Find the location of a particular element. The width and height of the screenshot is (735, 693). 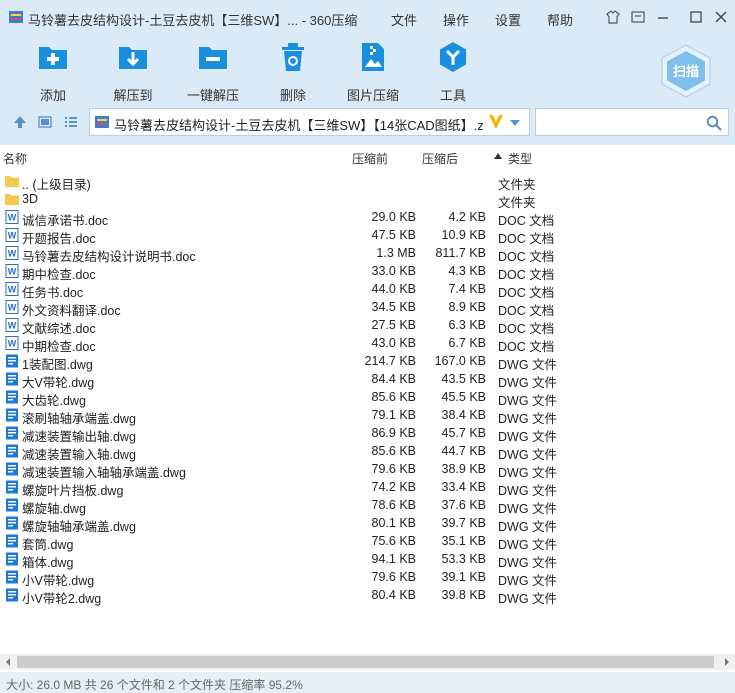

file-row: W 开题报告.doc 47.5 KB 10.9 KB DOC 文档 is located at coordinates (367, 236).